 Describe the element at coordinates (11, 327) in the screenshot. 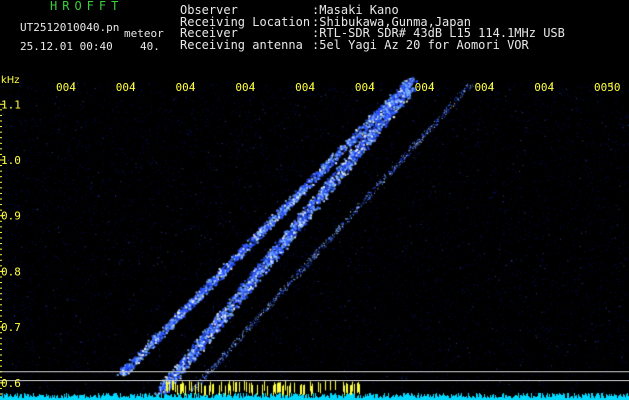

I see `y-tick-label: 0.7` at that location.